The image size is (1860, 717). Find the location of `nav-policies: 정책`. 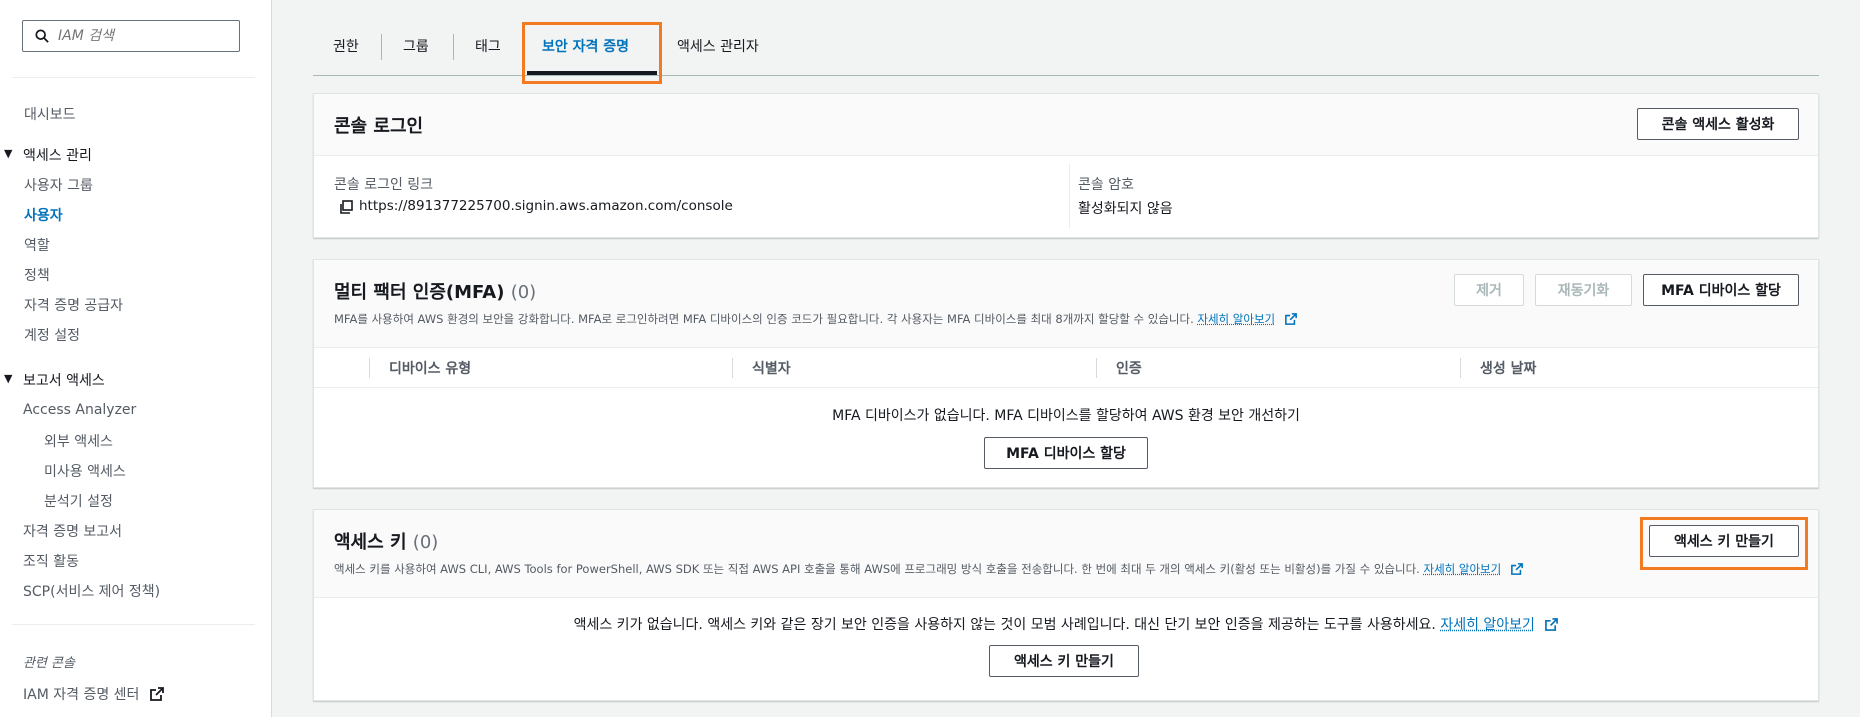

nav-policies: 정책 is located at coordinates (37, 275).